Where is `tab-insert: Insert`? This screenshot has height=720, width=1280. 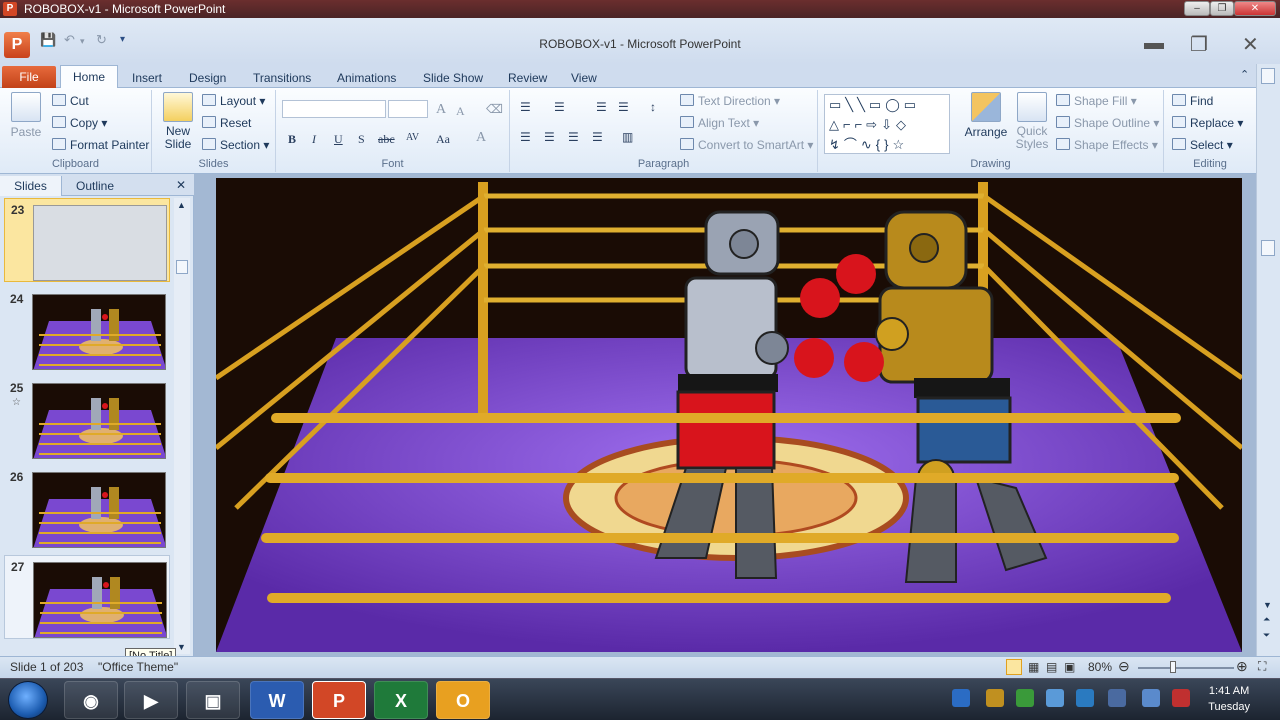
tab-insert: Insert is located at coordinates (147, 78).